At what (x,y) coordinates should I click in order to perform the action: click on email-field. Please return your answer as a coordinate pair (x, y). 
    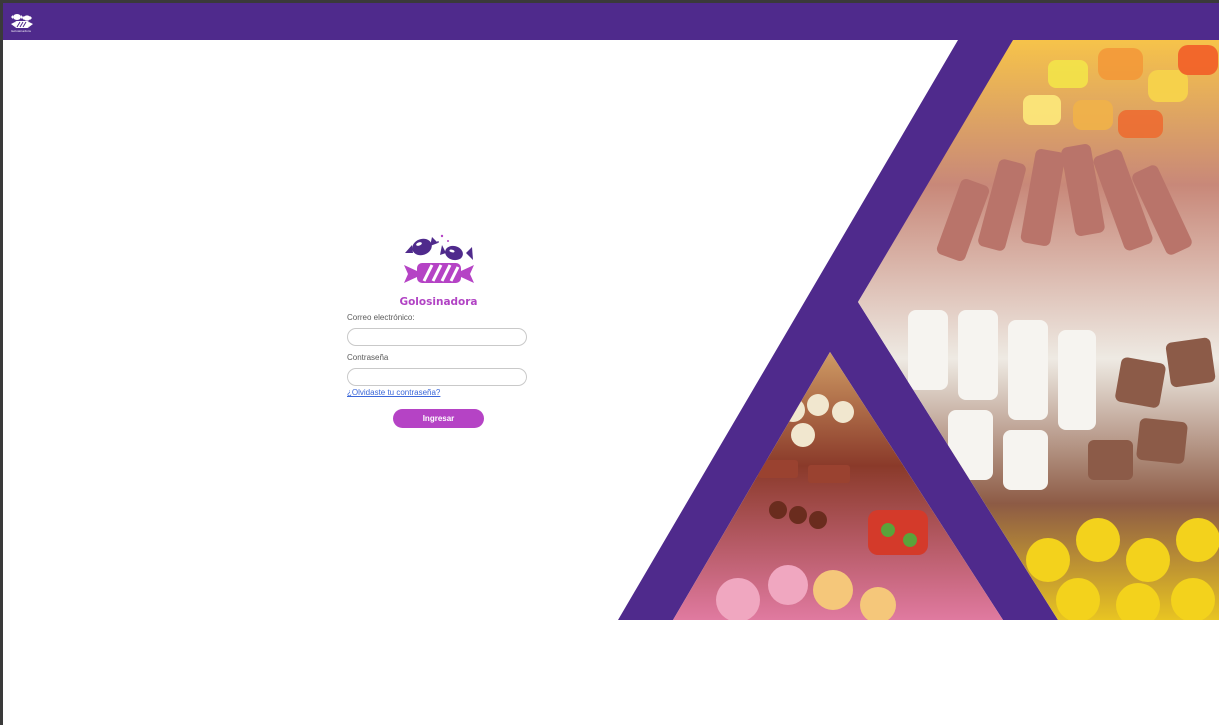
    Looking at the image, I should click on (437, 337).